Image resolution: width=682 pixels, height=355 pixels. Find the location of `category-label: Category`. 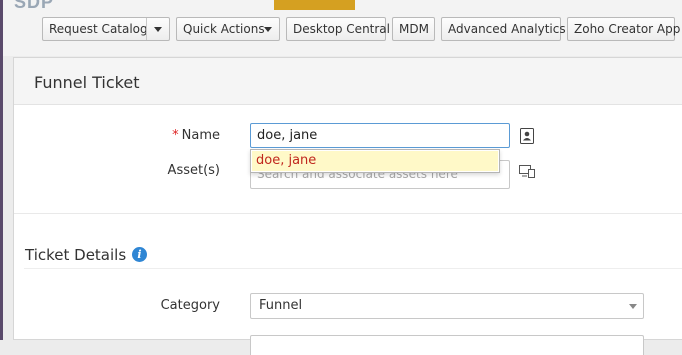

category-label: Category is located at coordinates (190, 305).